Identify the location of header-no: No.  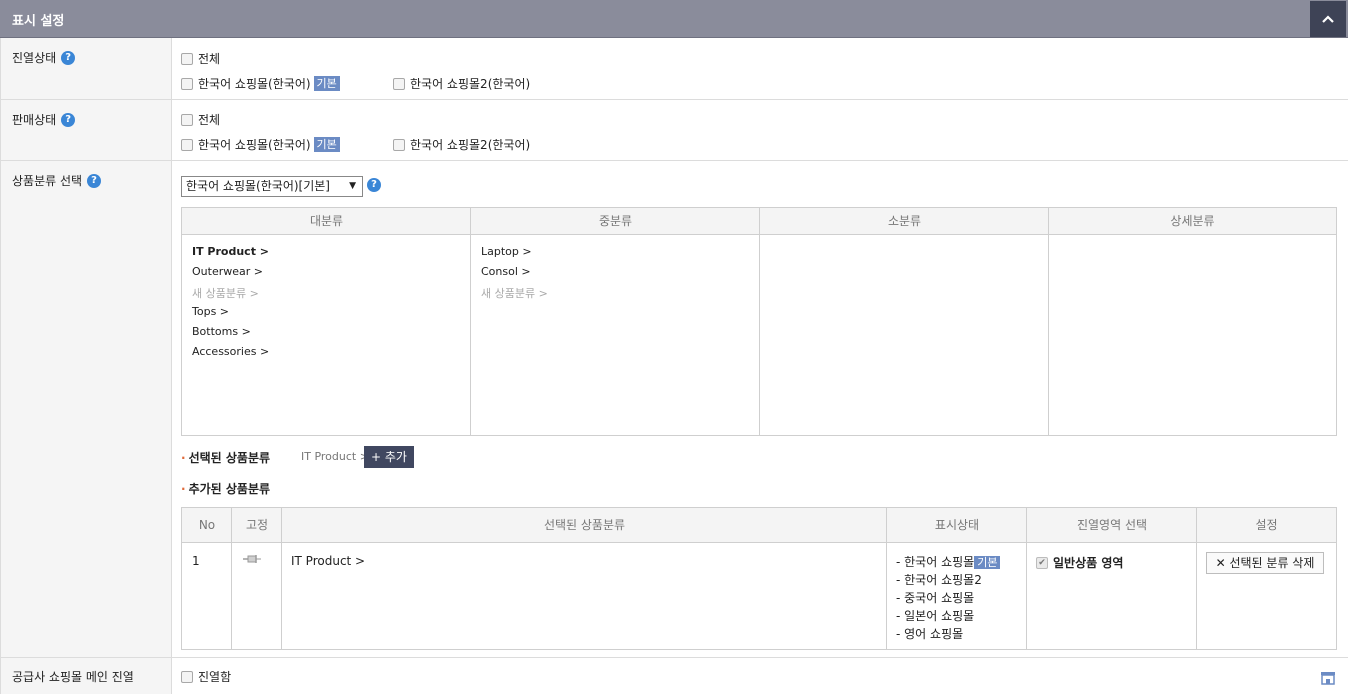
(207, 525).